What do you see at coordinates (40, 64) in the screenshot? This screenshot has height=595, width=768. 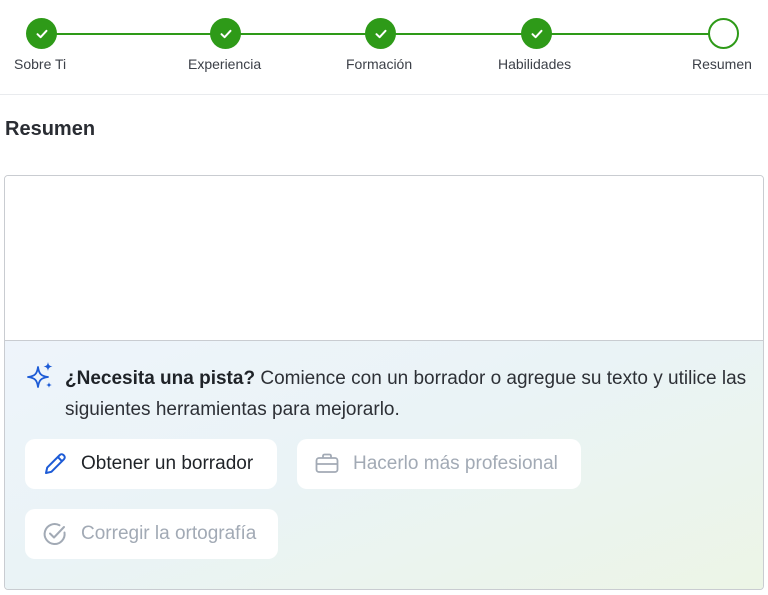 I see `step-label: Sobre Ti` at bounding box center [40, 64].